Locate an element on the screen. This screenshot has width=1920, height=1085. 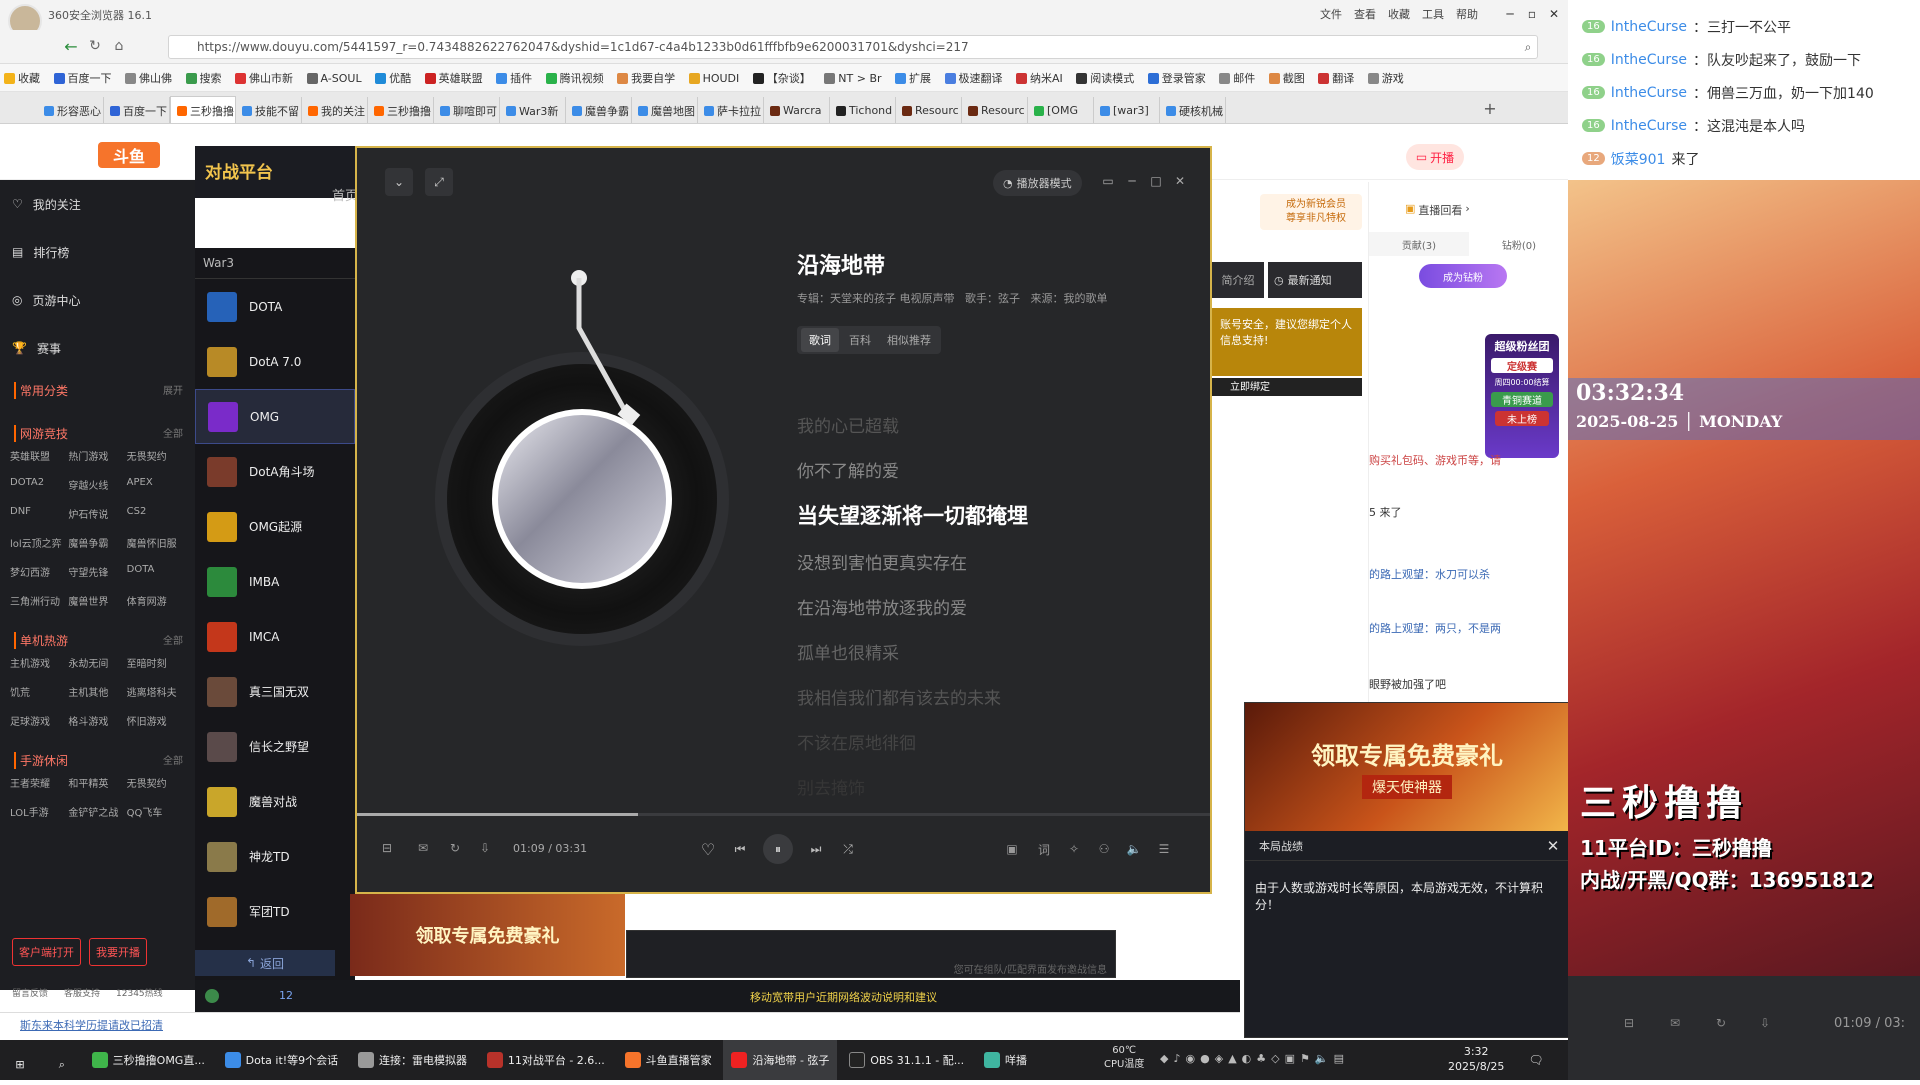
bookmark-item: 英雄联盟 is located at coordinates (453, 78).